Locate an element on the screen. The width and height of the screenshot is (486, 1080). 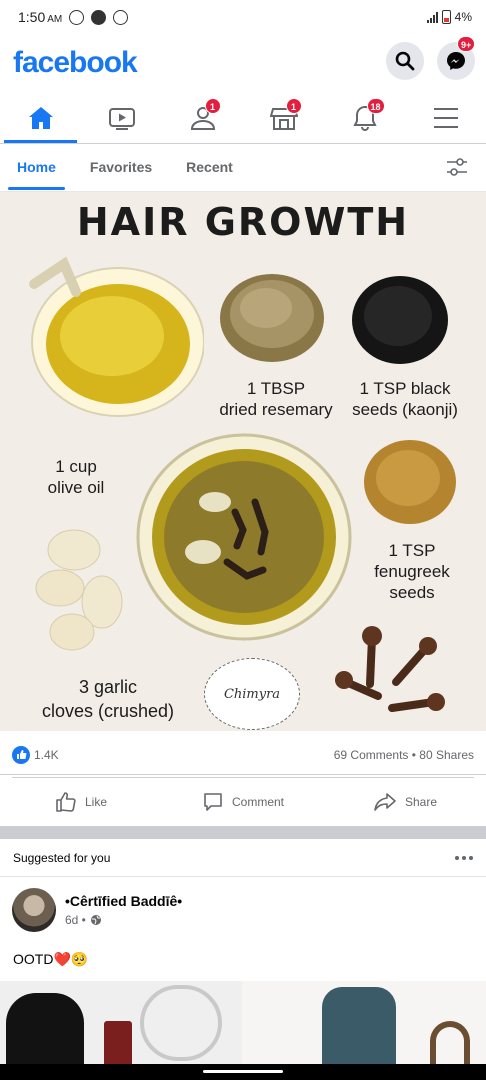
post-time: 6d • is located at coordinates (123, 920).